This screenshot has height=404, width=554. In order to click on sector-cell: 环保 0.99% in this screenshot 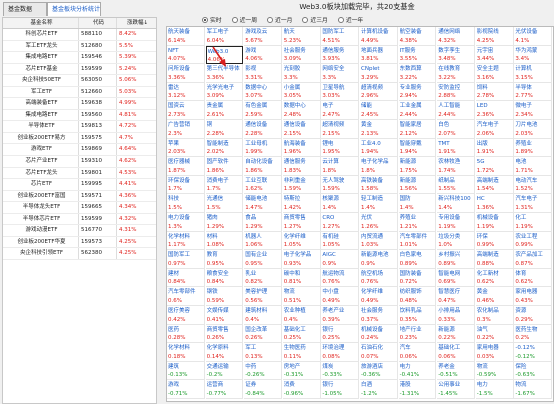, I will do `click(494, 241)`.